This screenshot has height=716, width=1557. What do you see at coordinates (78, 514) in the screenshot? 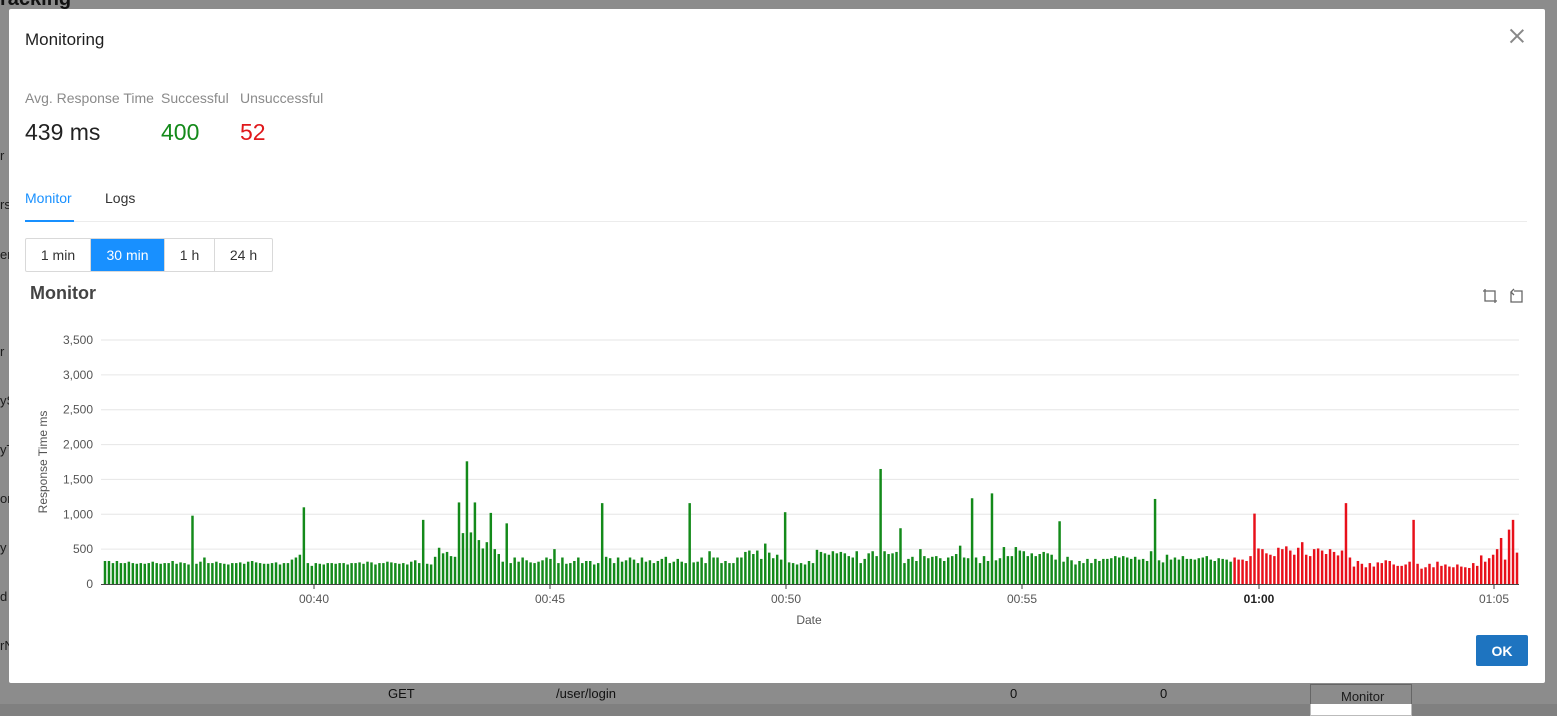
I see `y-tick-label: 1,000` at bounding box center [78, 514].